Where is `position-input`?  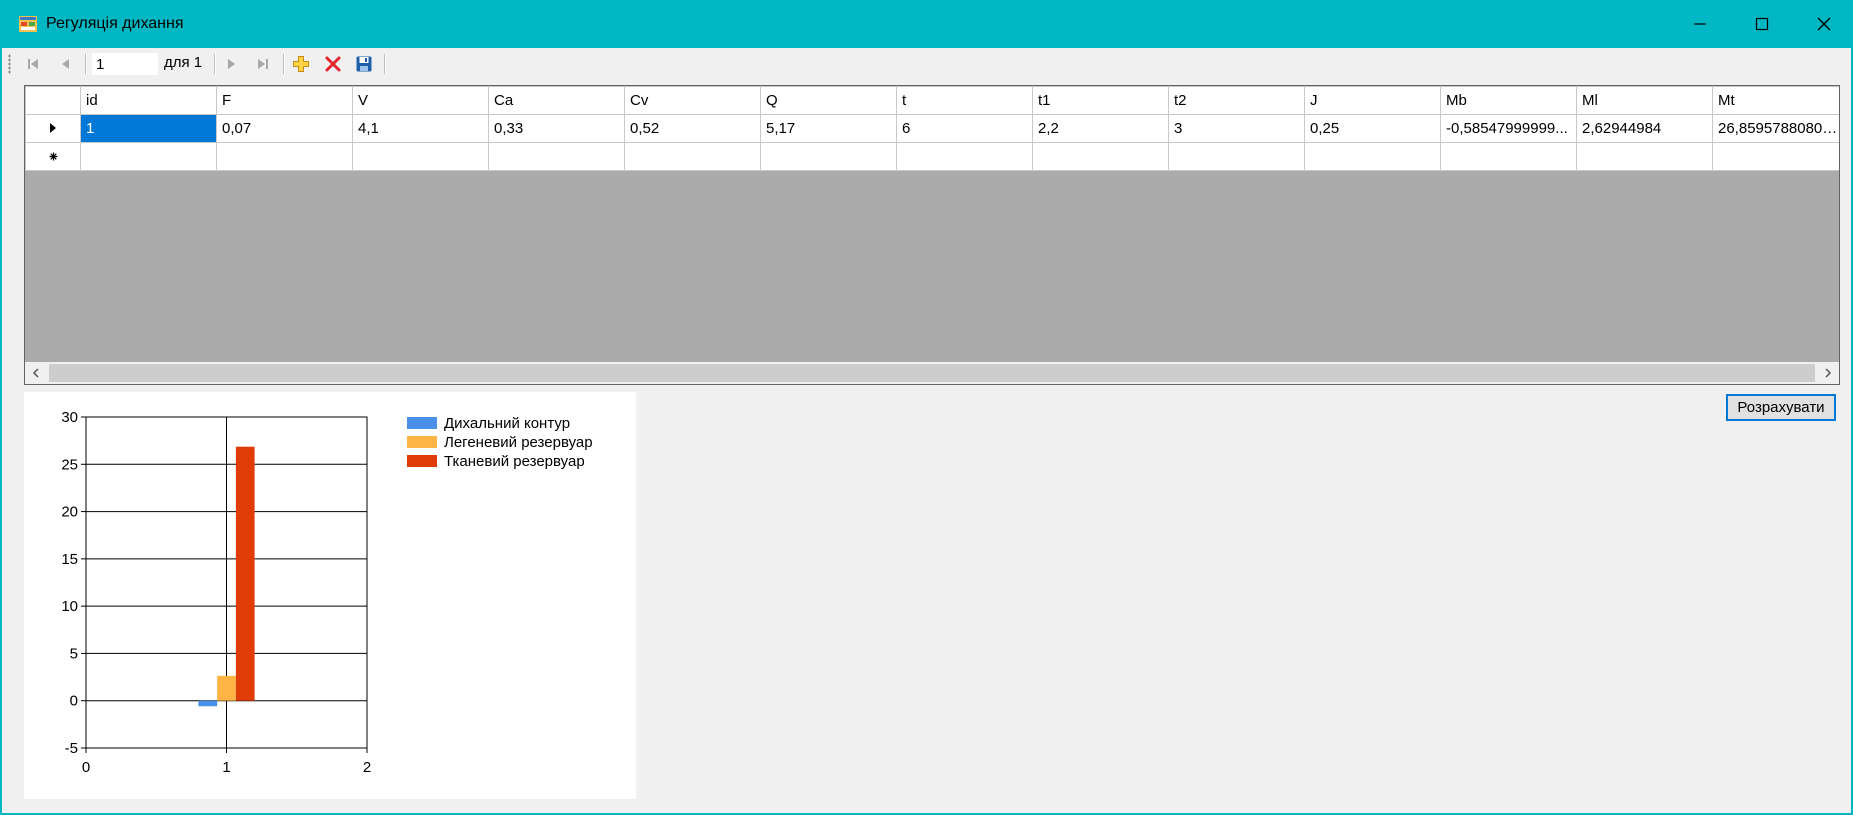
position-input is located at coordinates (125, 64).